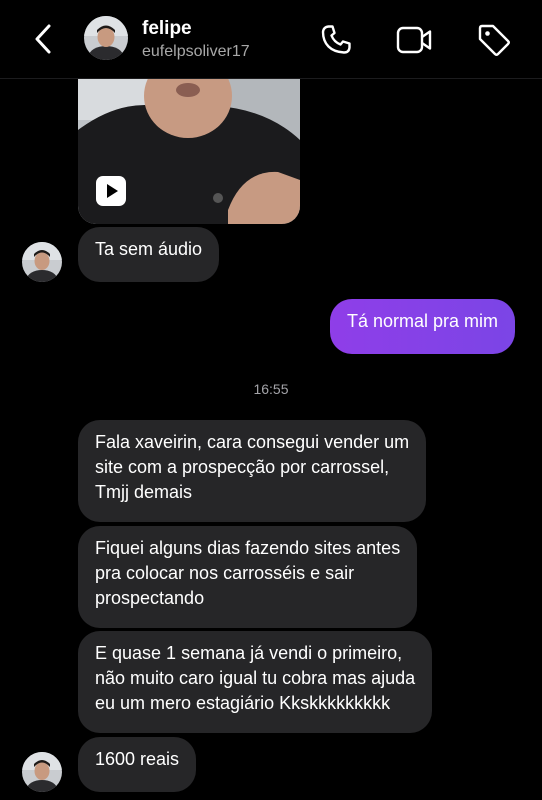  What do you see at coordinates (252, 442) in the screenshot?
I see `message-line: Fala xaveirin, cara consegui vender um` at bounding box center [252, 442].